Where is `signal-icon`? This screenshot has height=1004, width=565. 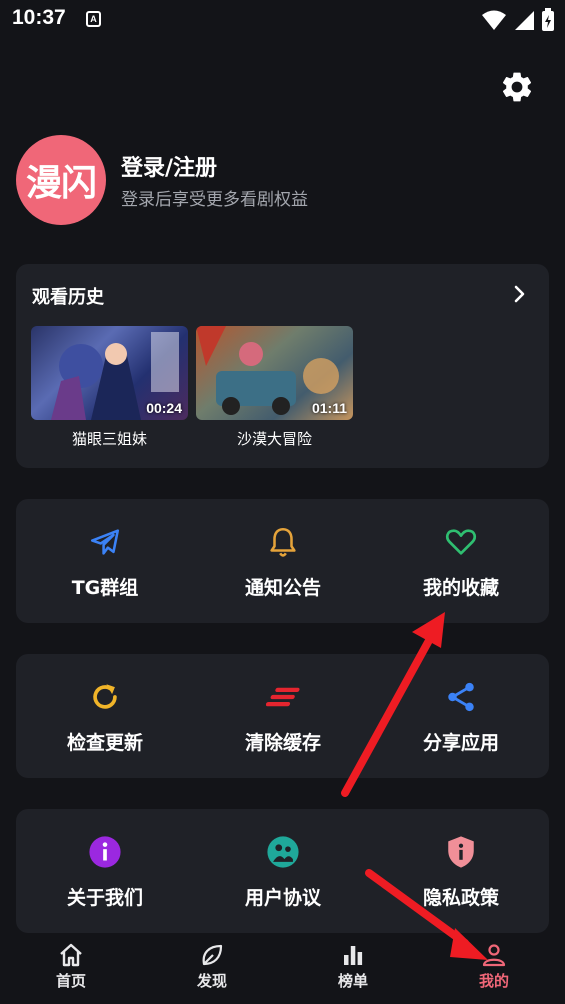
signal-icon is located at coordinates (524, 20).